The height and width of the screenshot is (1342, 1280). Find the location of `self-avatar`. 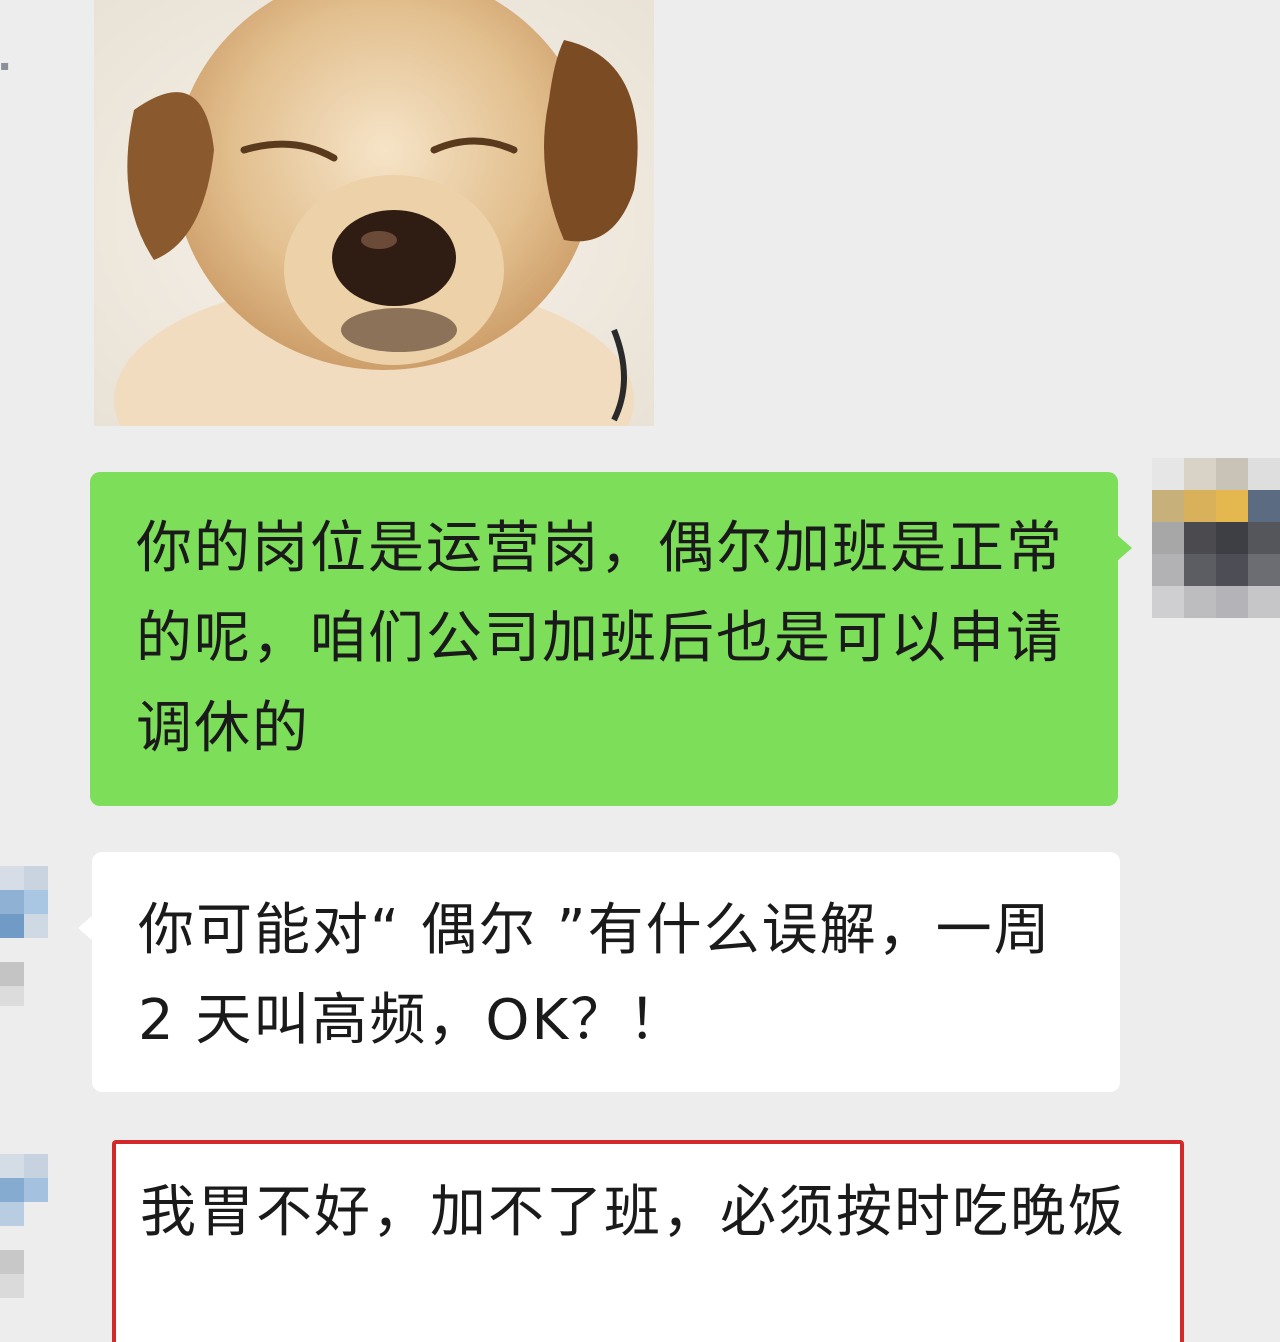

self-avatar is located at coordinates (1216, 542).